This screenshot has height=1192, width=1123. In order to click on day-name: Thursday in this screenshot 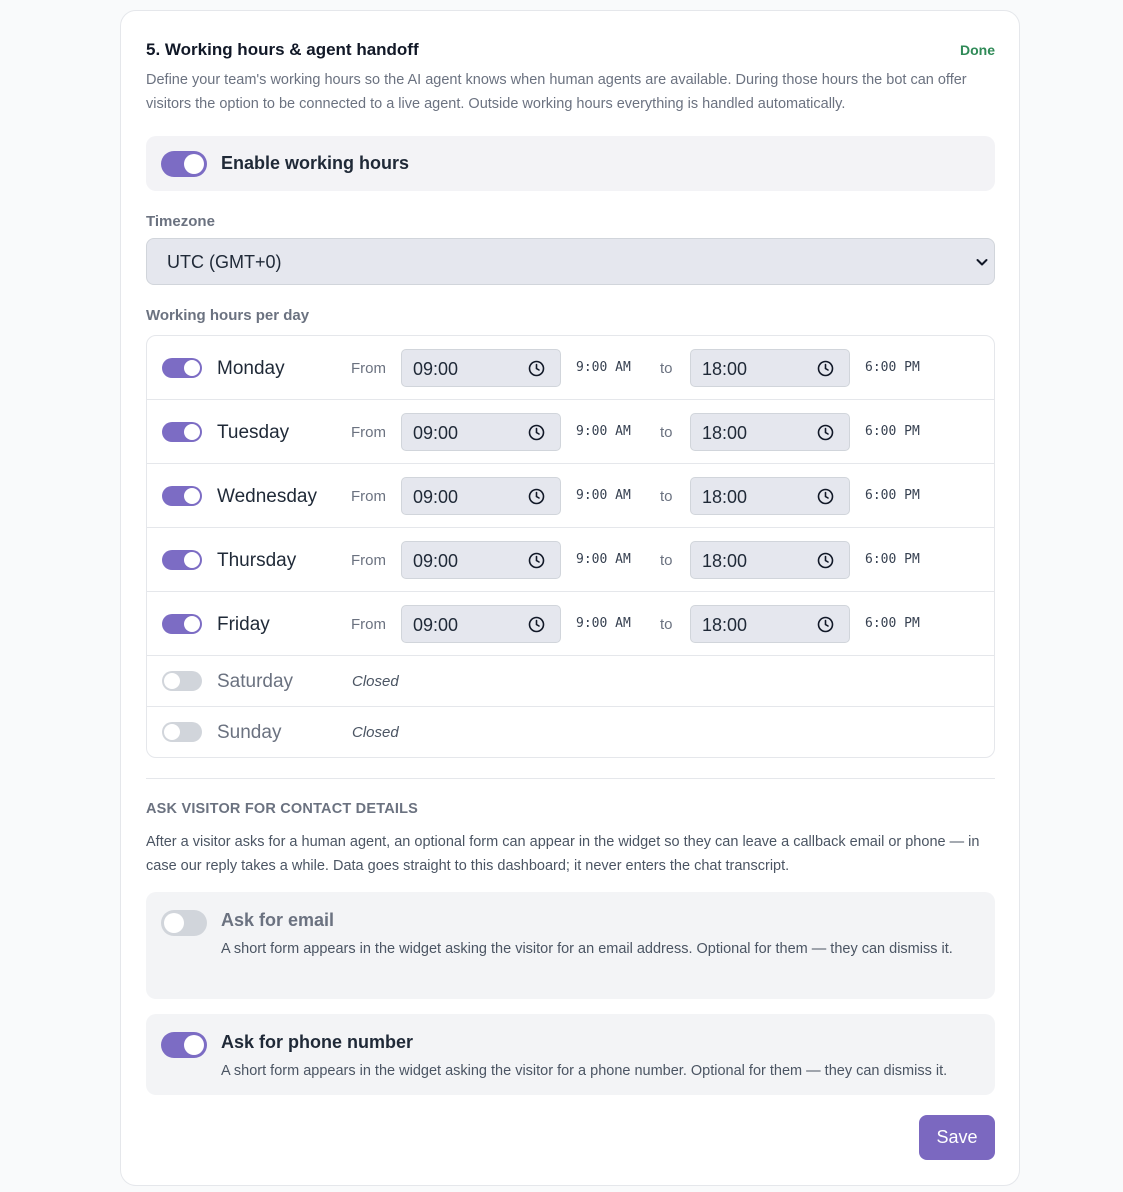, I will do `click(257, 560)`.